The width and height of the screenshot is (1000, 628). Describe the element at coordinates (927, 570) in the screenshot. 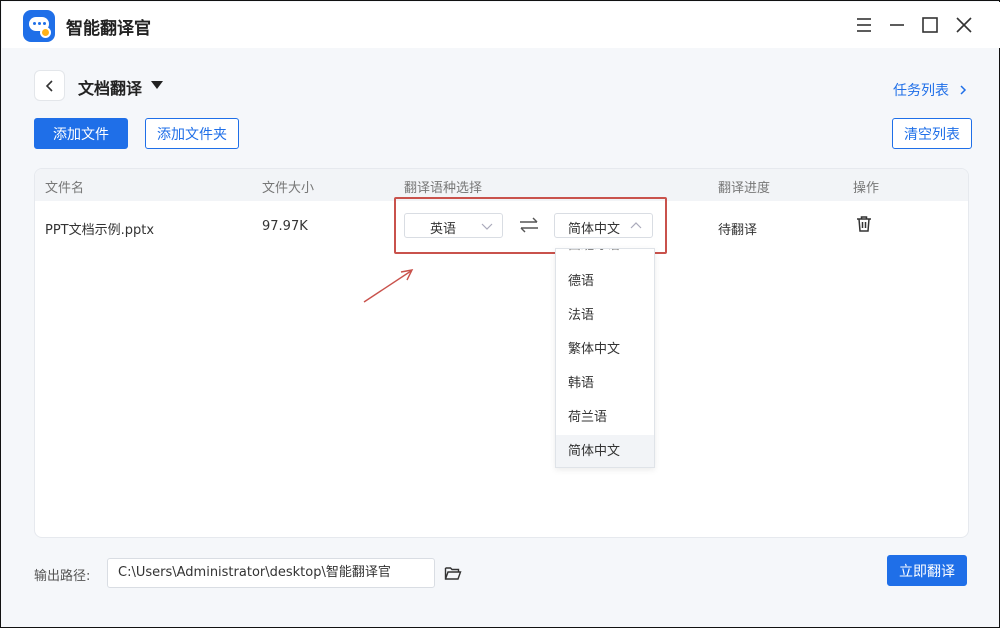

I see `translate-now-button: 立即翻译` at that location.